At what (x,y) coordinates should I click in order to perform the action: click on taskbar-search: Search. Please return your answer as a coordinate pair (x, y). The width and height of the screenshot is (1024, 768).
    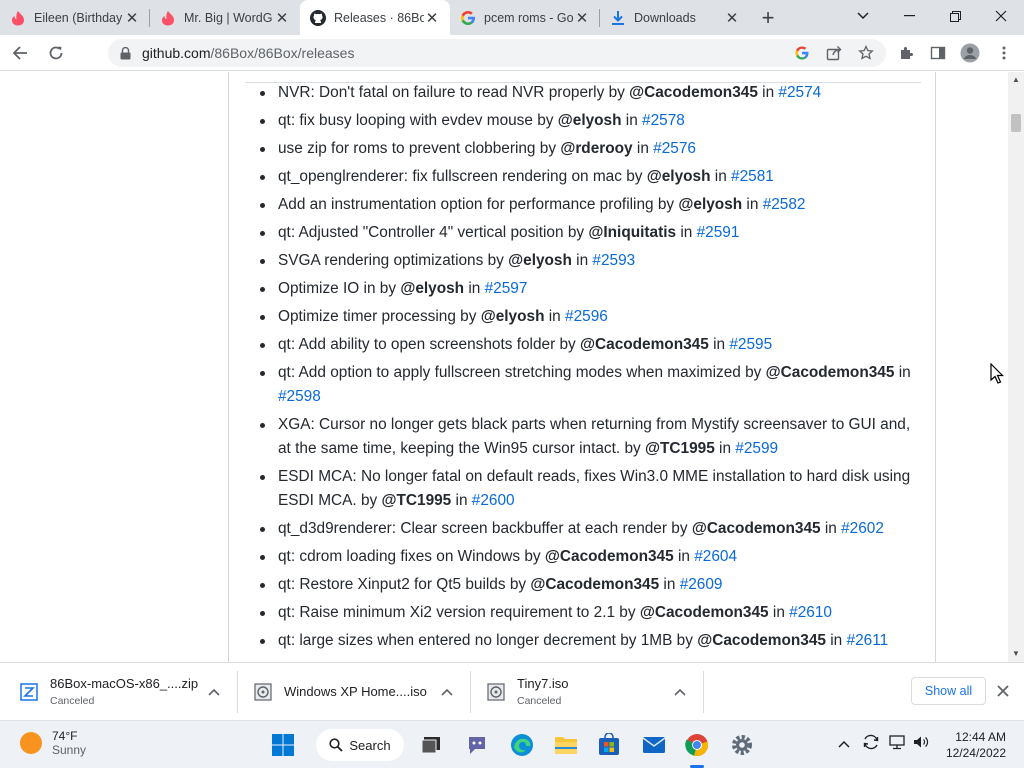
    Looking at the image, I should click on (360, 745).